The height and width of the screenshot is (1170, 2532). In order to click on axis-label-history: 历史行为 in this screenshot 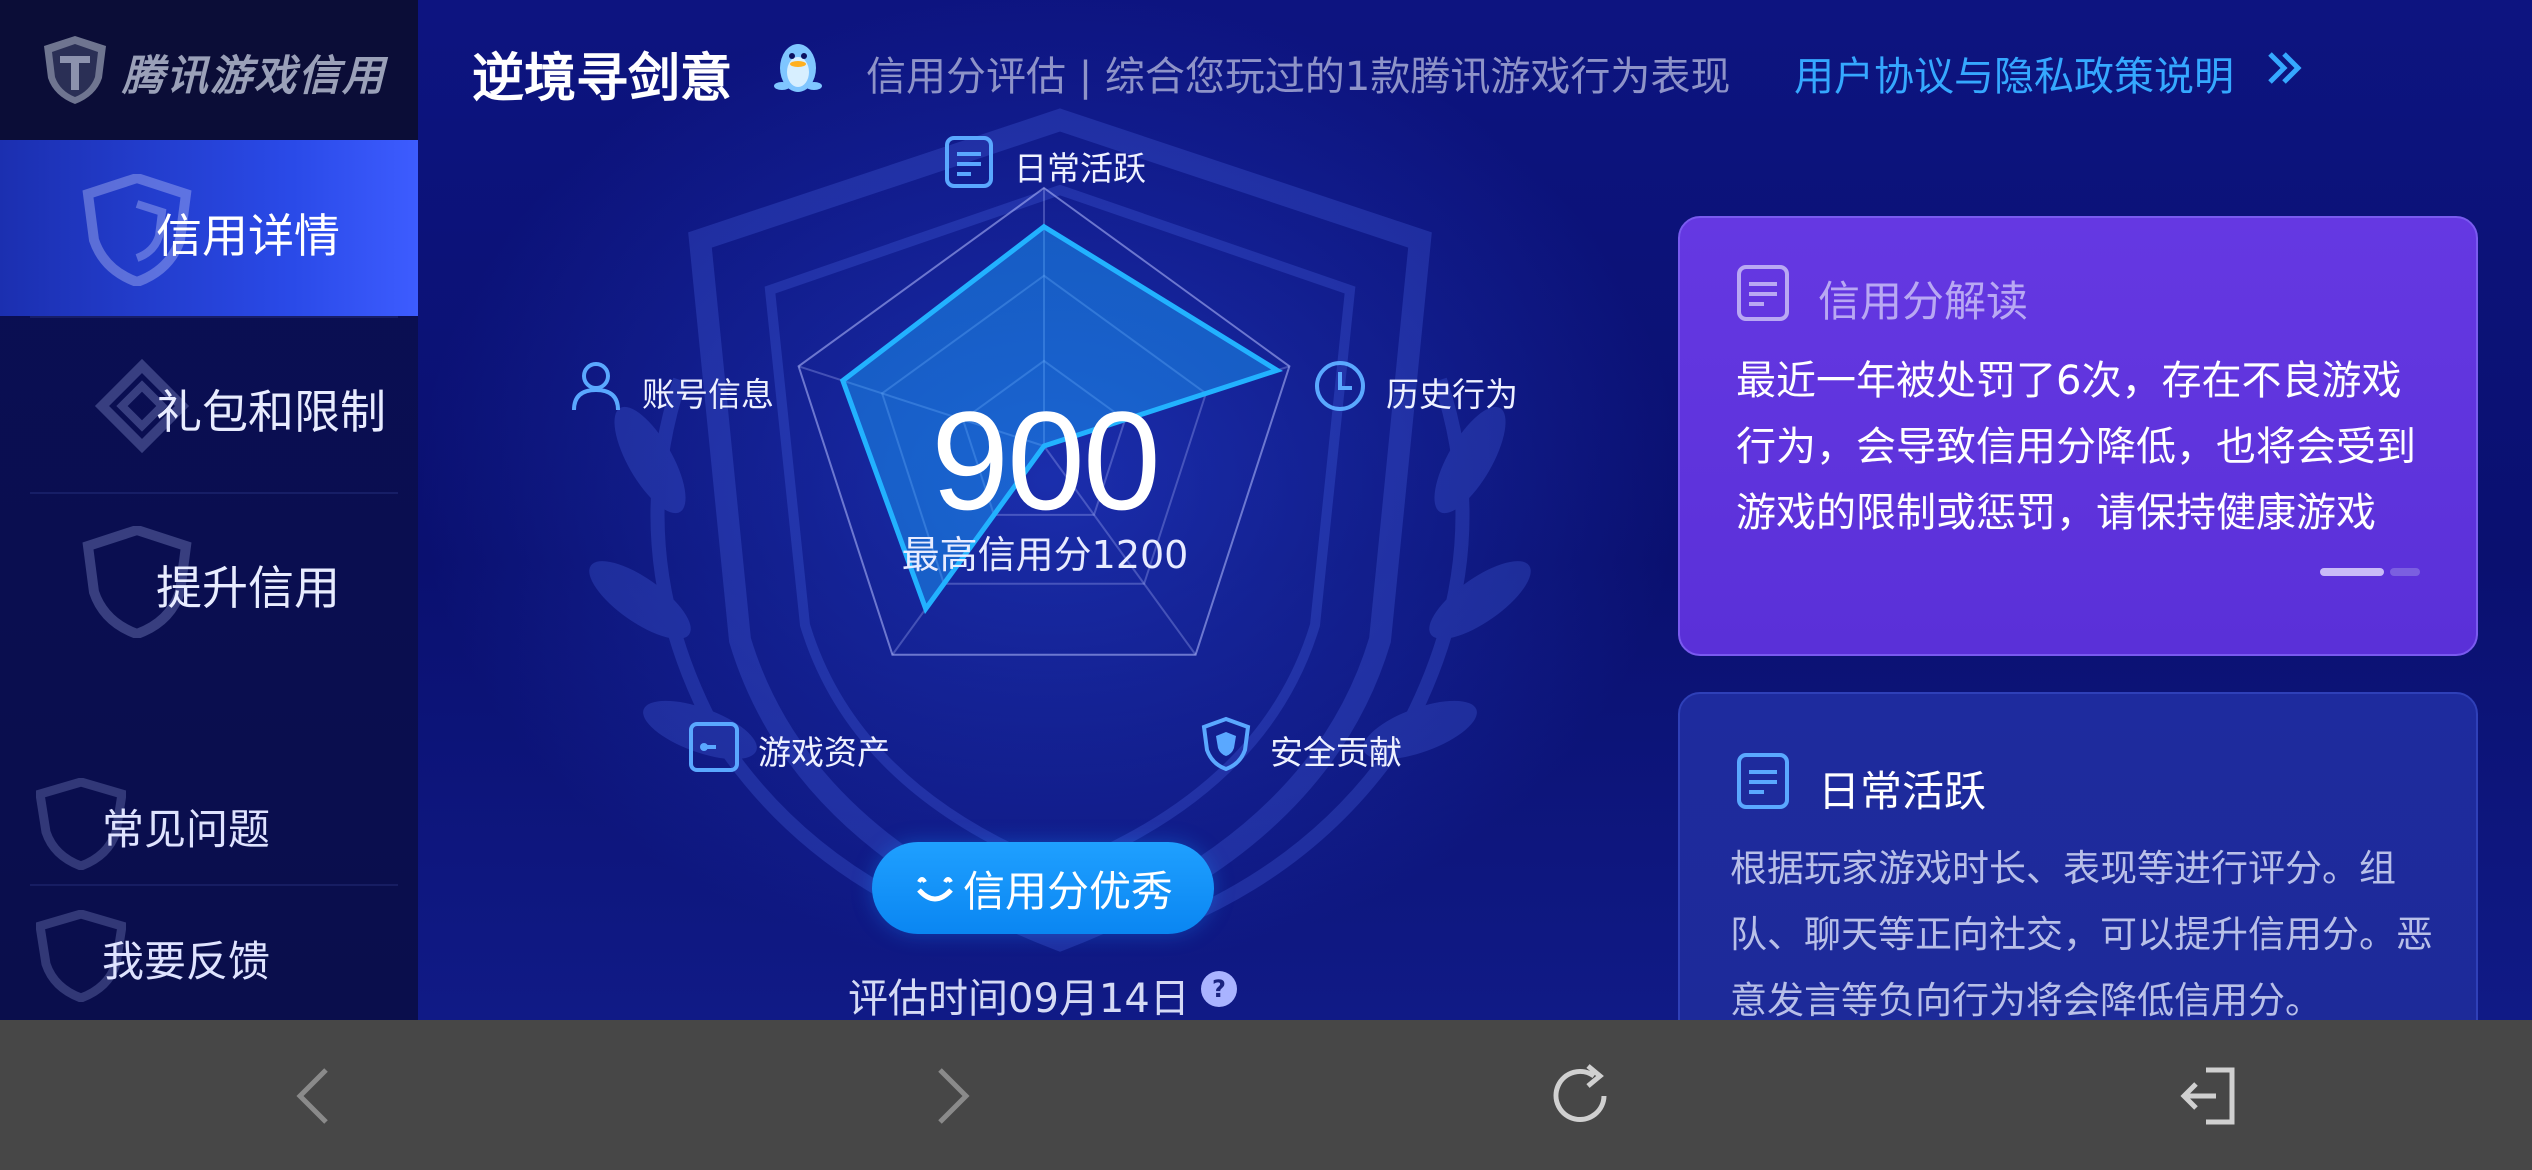, I will do `click(1452, 394)`.